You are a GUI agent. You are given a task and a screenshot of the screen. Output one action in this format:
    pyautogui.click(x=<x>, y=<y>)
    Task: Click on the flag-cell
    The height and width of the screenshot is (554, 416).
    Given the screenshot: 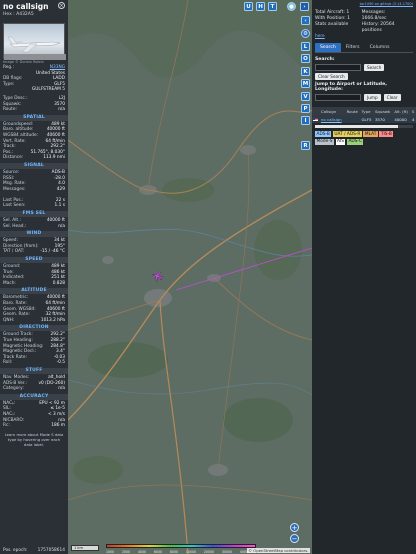 What is the action you would take?
    pyautogui.click(x=316, y=119)
    